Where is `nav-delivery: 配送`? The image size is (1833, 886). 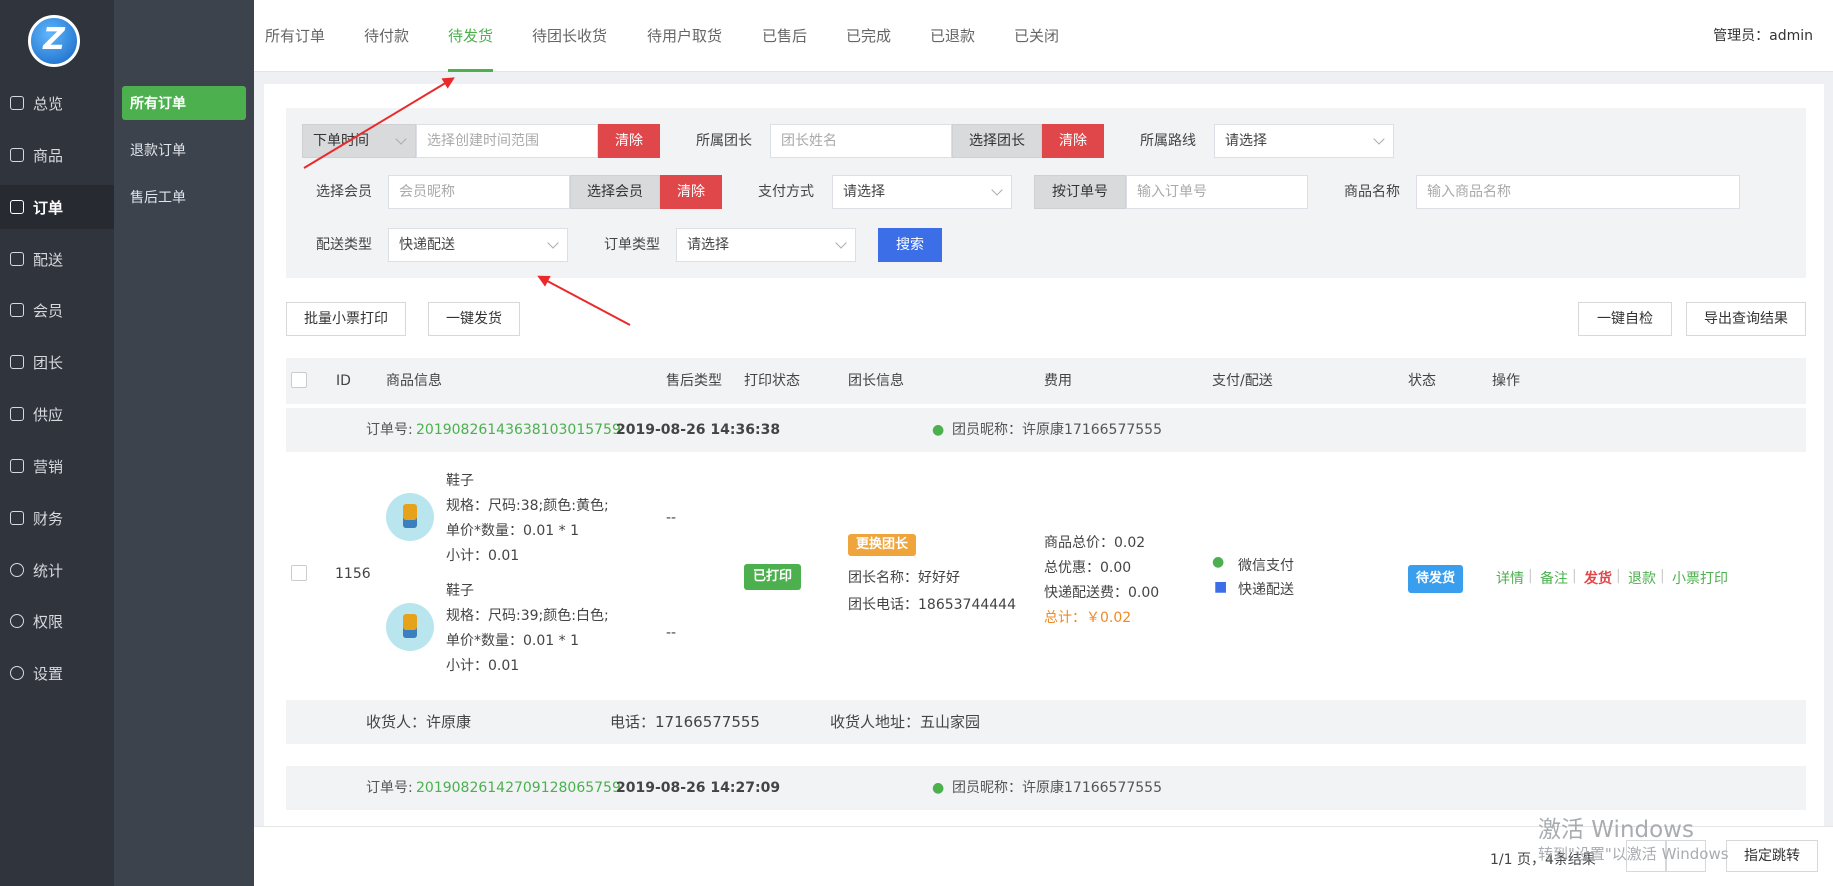 nav-delivery: 配送 is located at coordinates (57, 259).